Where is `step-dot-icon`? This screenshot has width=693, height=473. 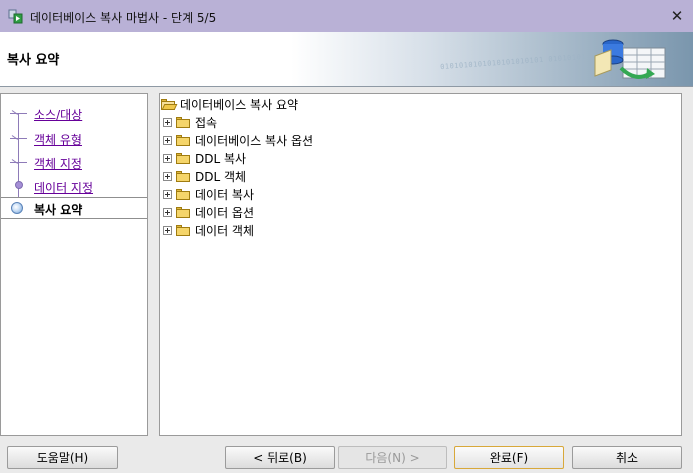 step-dot-icon is located at coordinates (19, 185).